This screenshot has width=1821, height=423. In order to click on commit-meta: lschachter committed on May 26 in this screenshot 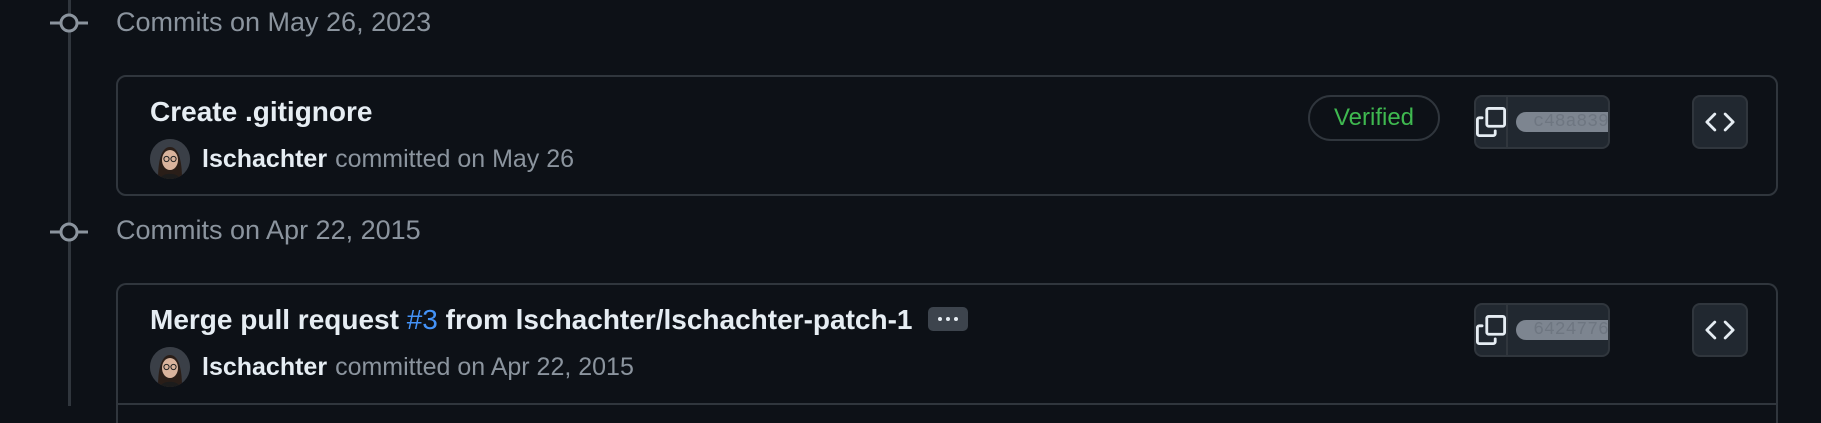, I will do `click(362, 159)`.